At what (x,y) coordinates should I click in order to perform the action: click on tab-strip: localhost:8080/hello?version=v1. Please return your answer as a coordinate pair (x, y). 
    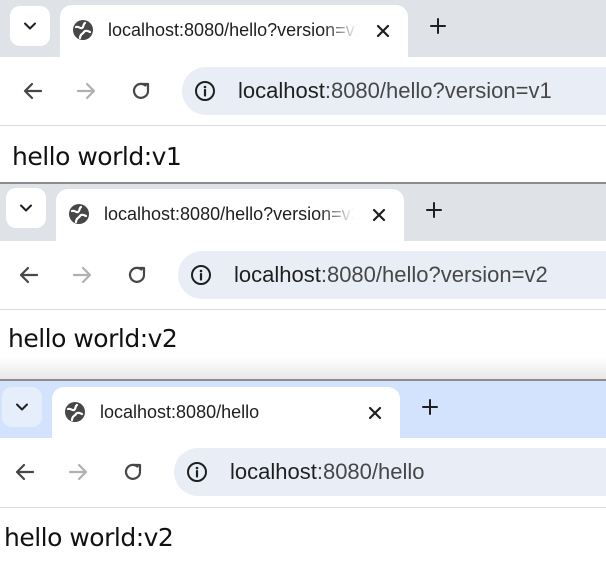
    Looking at the image, I should click on (303, 28).